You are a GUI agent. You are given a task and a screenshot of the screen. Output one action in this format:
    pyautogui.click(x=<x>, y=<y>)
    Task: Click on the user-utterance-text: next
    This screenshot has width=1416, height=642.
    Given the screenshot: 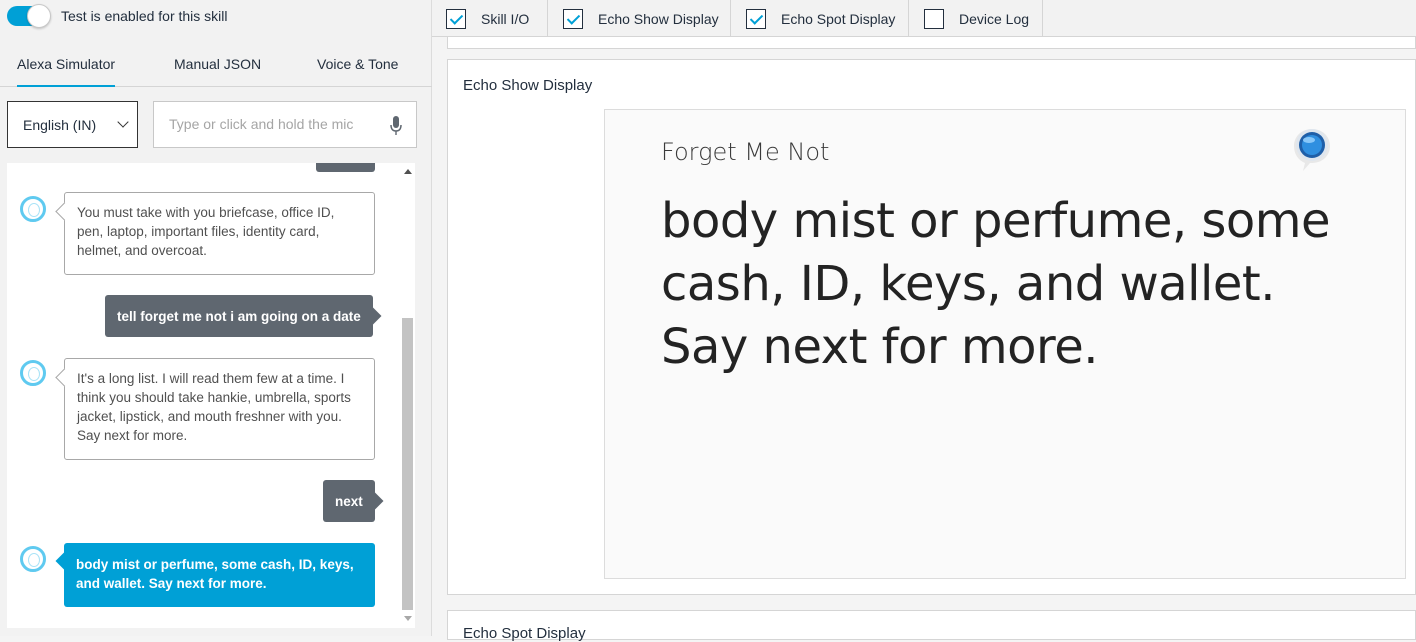 What is the action you would take?
    pyautogui.click(x=349, y=501)
    